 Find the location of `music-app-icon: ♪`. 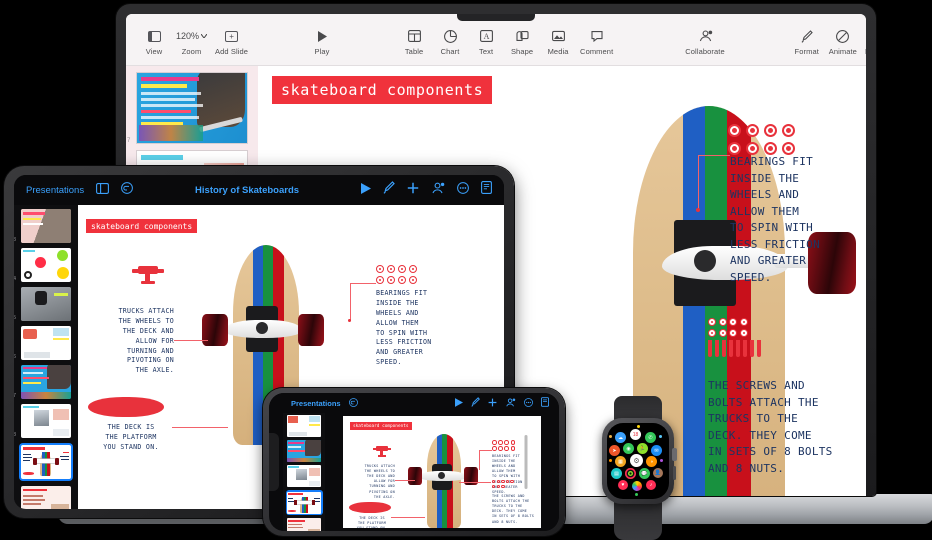

music-app-icon: ♪ is located at coordinates (651, 485).